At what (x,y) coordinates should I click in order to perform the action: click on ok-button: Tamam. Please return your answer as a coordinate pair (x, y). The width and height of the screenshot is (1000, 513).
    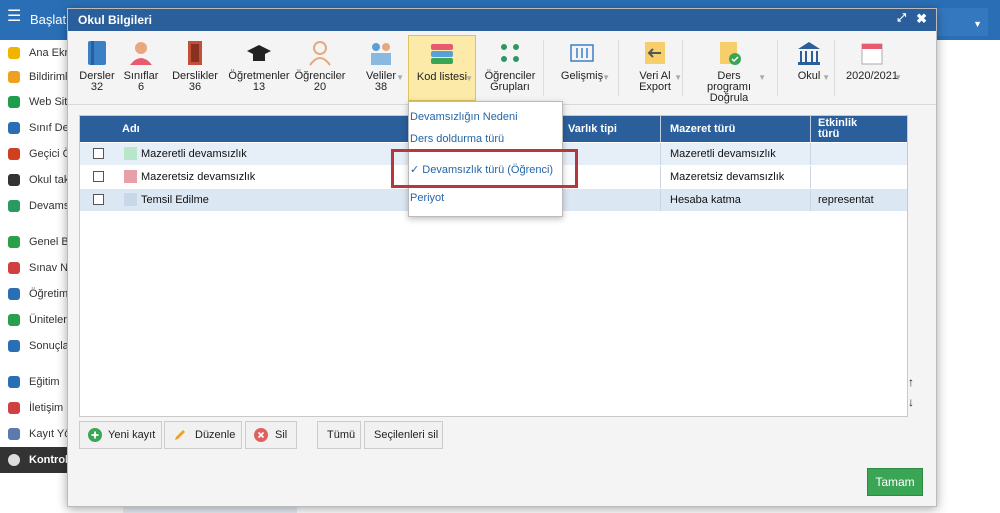
    Looking at the image, I should click on (895, 482).